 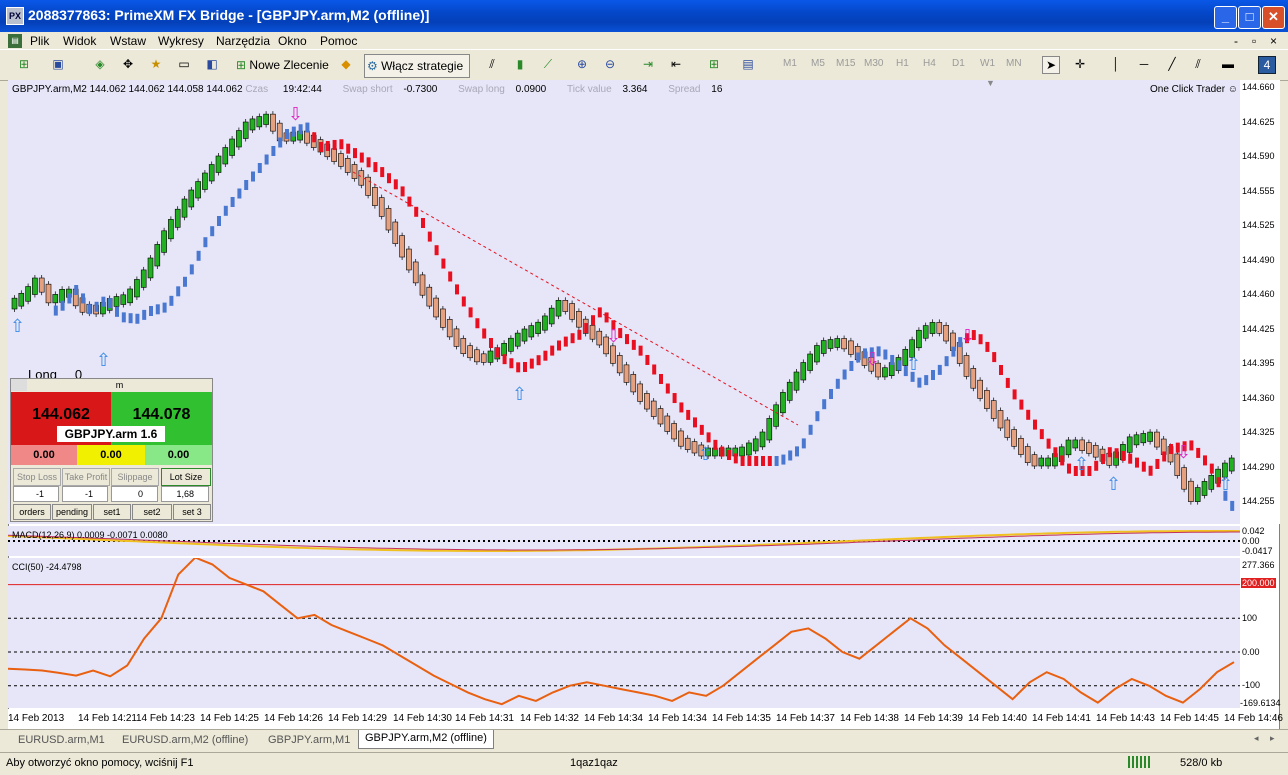 What do you see at coordinates (1267, 65) in the screenshot?
I see `period-badge: 4` at bounding box center [1267, 65].